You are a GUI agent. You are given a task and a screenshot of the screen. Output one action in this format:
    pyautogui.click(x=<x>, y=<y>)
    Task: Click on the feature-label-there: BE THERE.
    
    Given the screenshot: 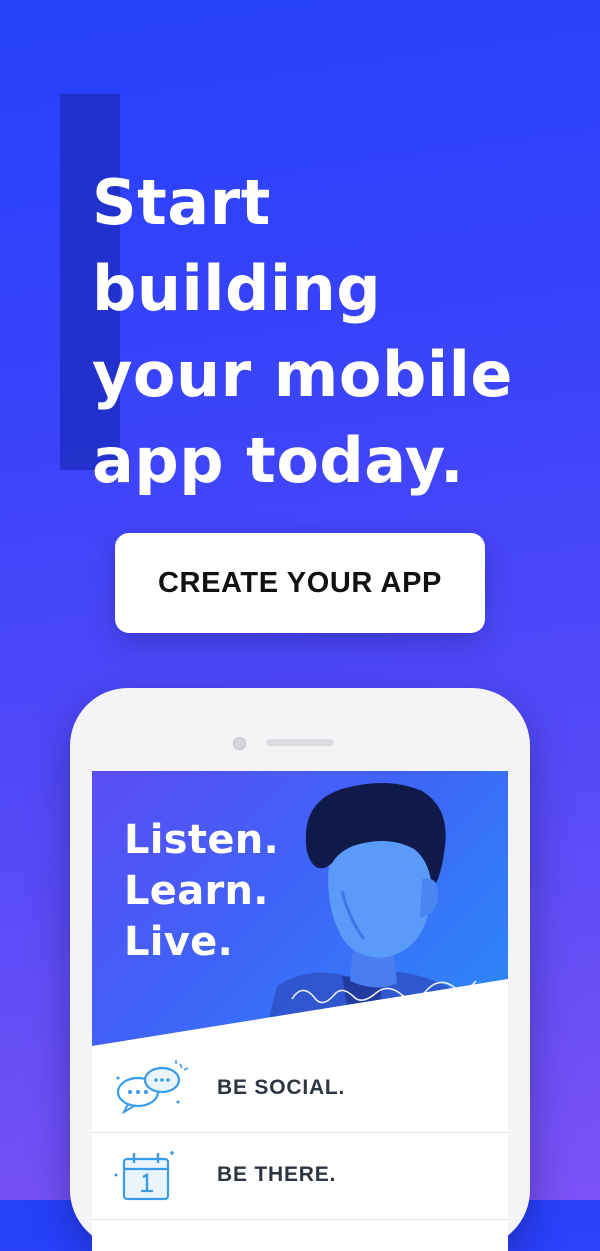 What is the action you would take?
    pyautogui.click(x=277, y=1174)
    